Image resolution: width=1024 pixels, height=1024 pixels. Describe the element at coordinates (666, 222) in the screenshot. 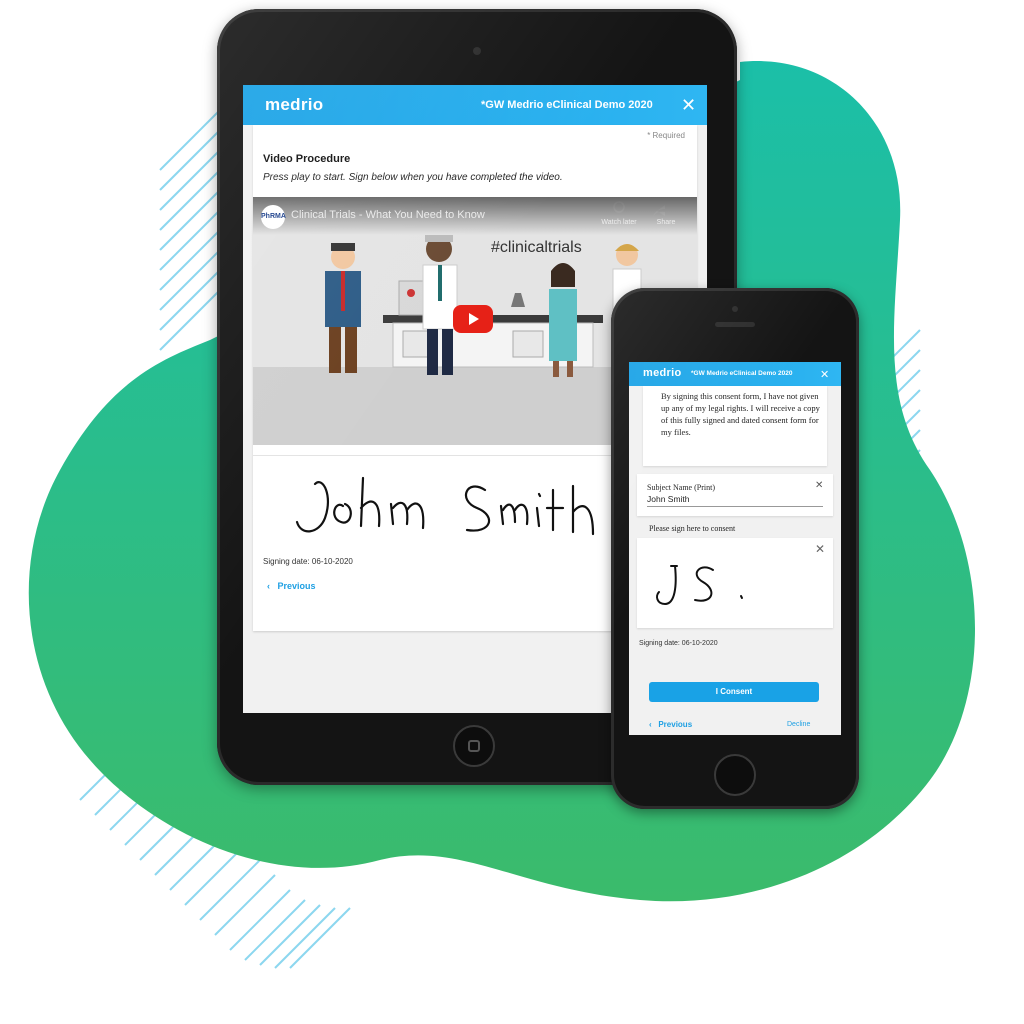

I see `share-button: Share` at that location.